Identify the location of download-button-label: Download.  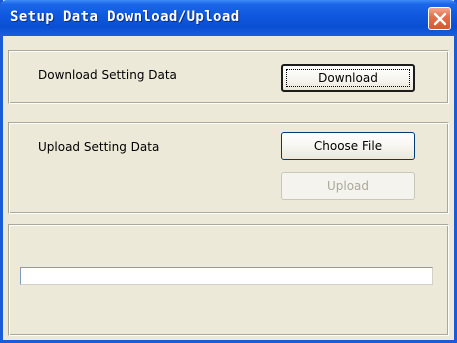
(348, 78).